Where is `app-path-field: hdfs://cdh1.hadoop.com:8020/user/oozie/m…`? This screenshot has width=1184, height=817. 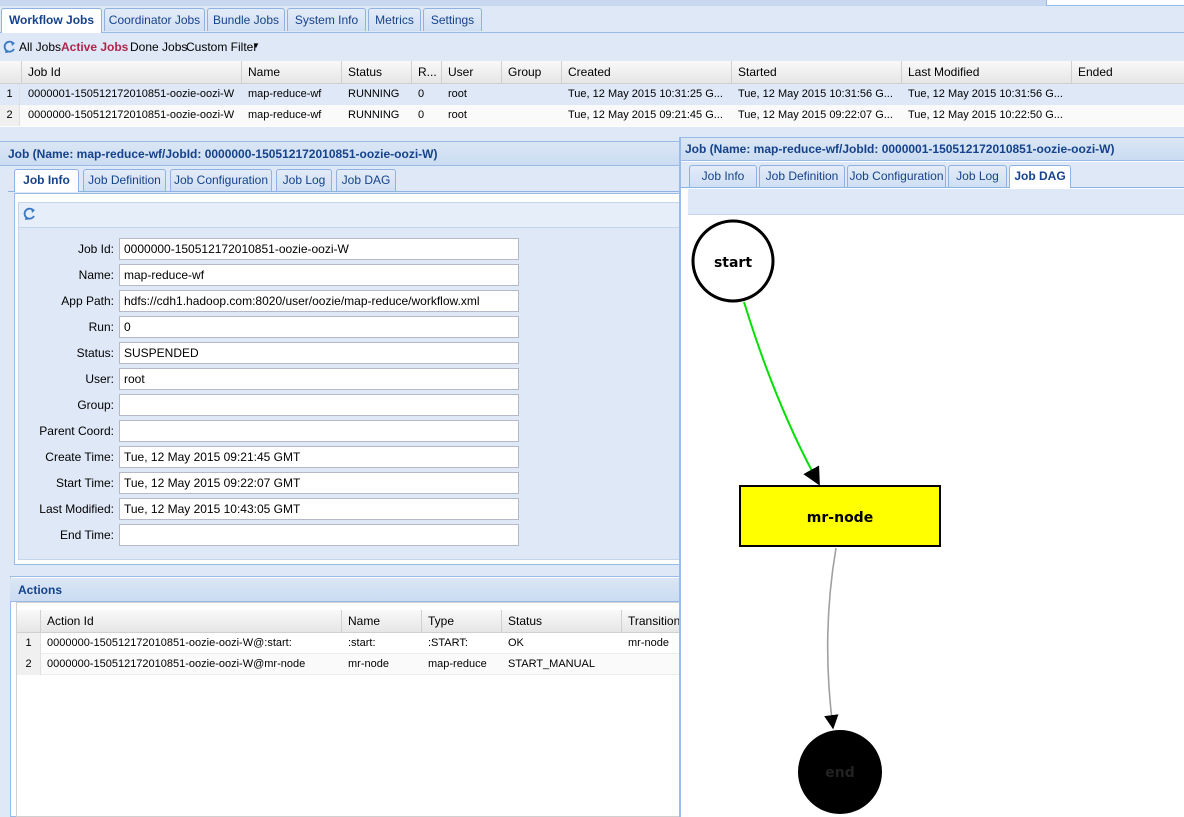 app-path-field: hdfs://cdh1.hadoop.com:8020/user/oozie/m… is located at coordinates (319, 301).